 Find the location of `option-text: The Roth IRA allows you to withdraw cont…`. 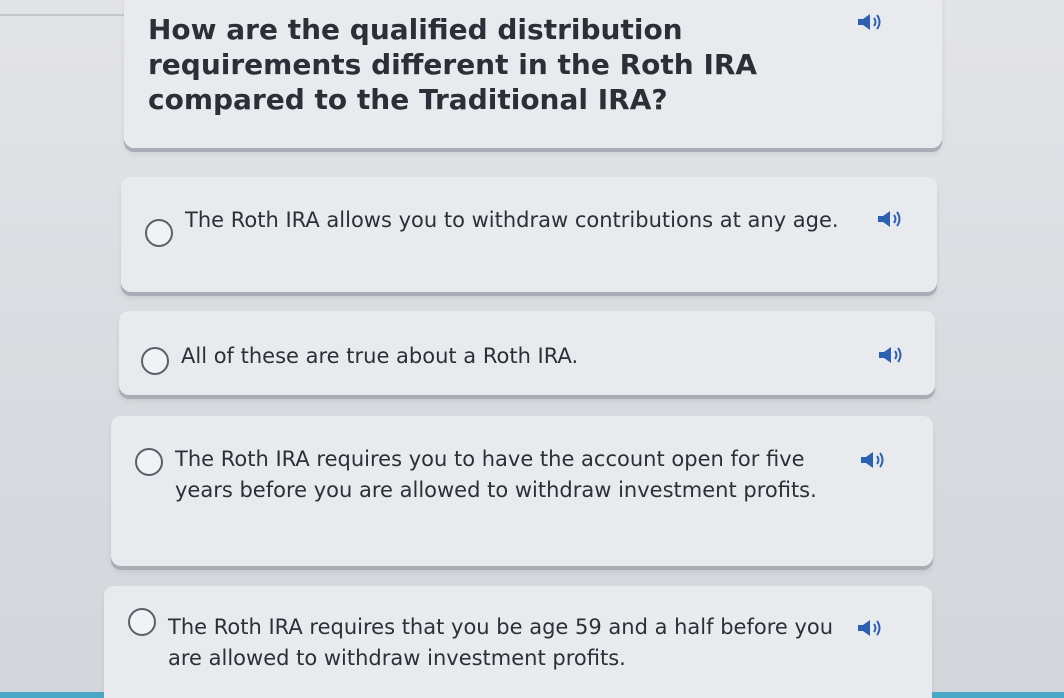

option-text: The Roth IRA allows you to withdraw cont… is located at coordinates (512, 220).